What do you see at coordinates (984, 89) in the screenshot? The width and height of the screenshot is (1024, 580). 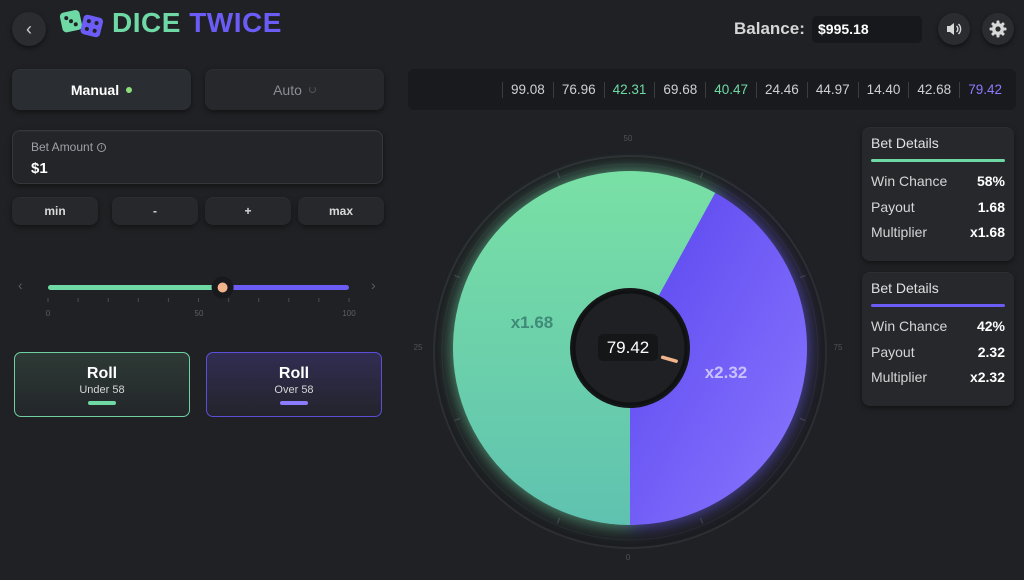 I see `history-item: 79.42` at bounding box center [984, 89].